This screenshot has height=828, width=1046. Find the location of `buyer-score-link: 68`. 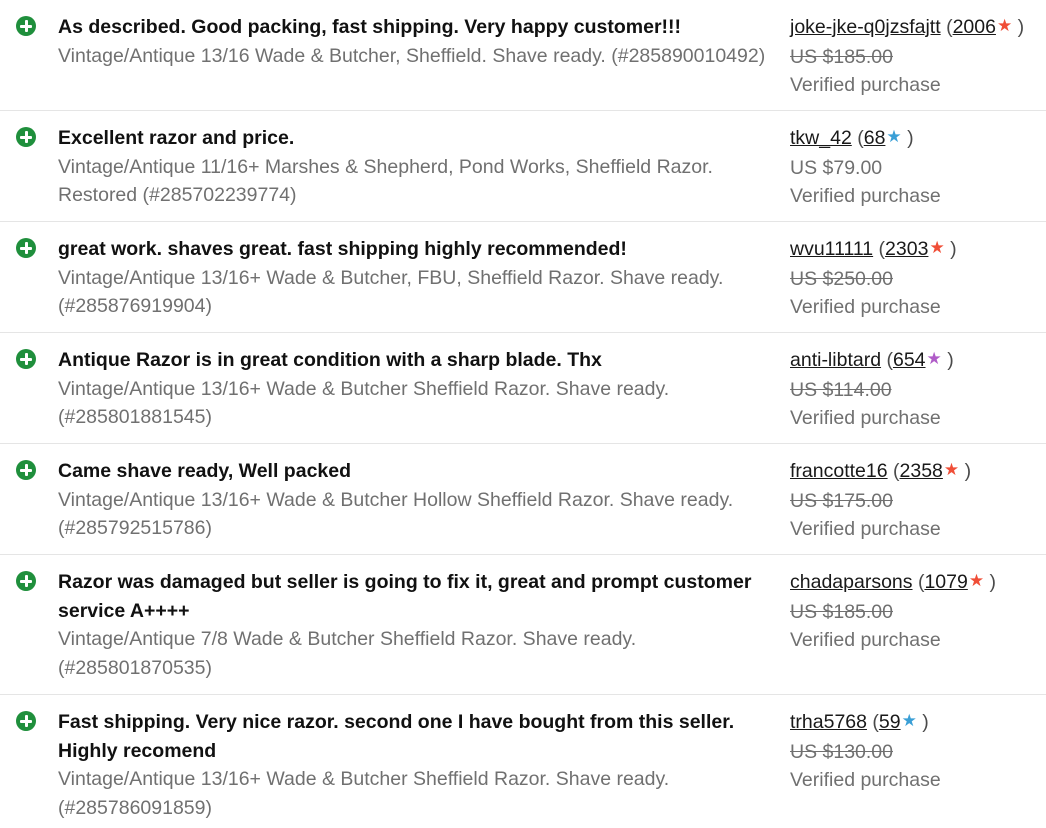

buyer-score-link: 68 is located at coordinates (875, 138).